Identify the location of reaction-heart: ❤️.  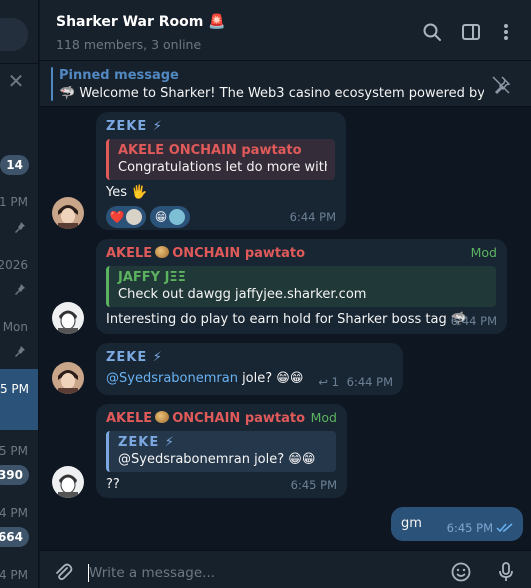
(126, 217).